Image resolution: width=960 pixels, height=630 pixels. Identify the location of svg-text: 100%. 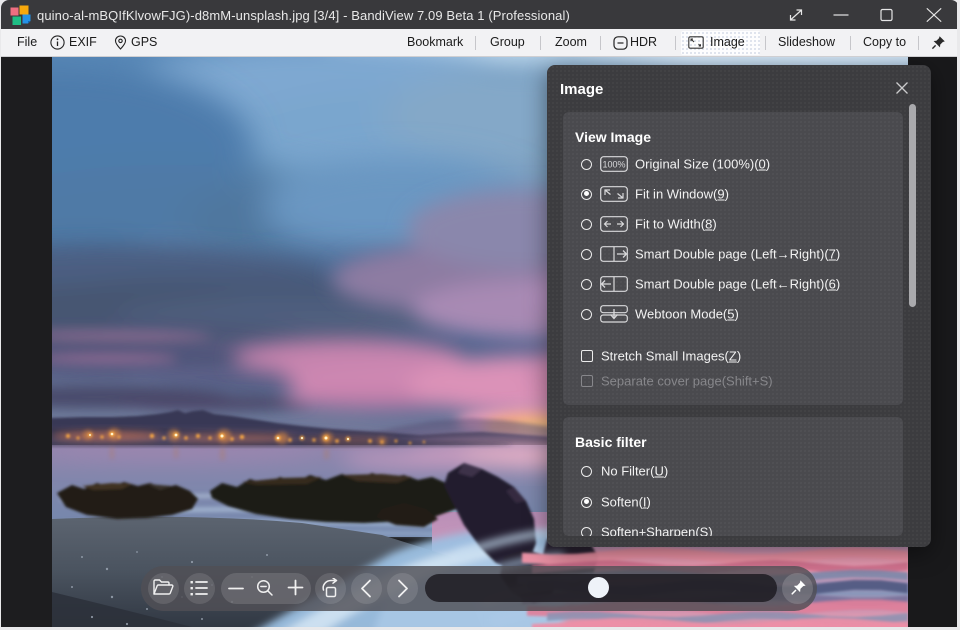
(613, 165).